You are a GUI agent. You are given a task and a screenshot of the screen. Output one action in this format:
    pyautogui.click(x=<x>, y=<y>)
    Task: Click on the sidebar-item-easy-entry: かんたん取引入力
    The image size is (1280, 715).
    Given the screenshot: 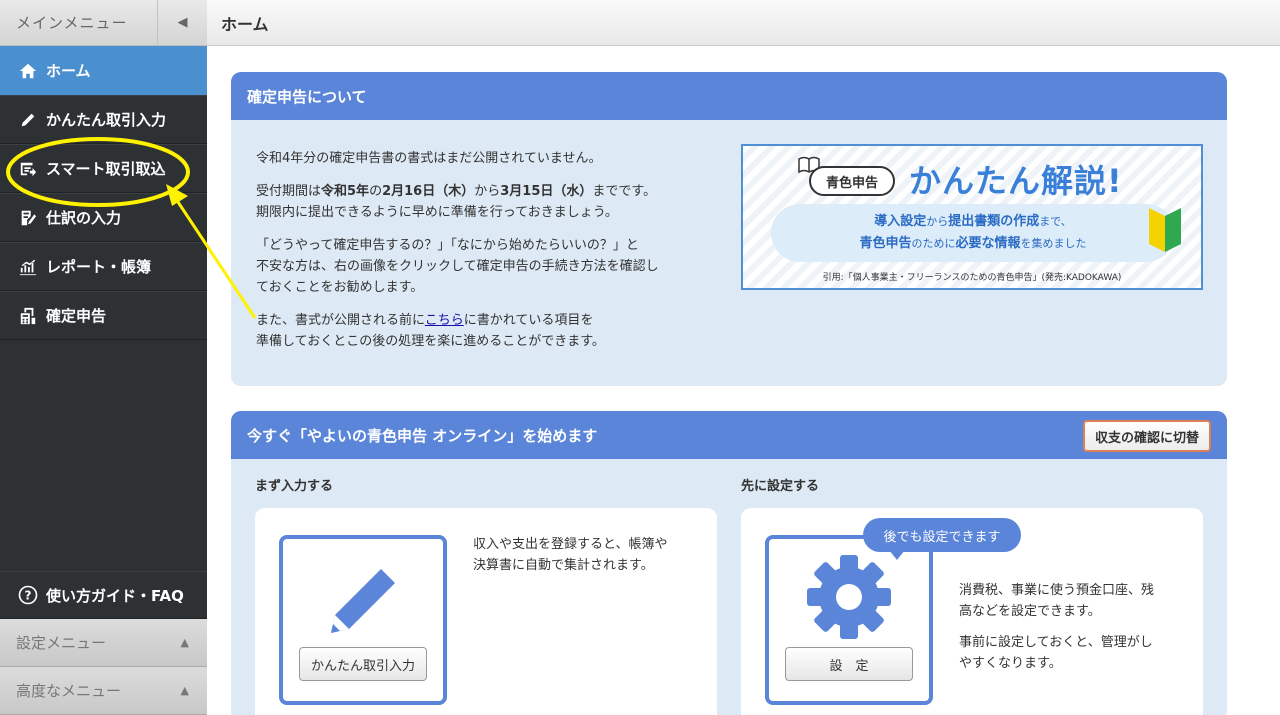 What is the action you would take?
    pyautogui.click(x=103, y=119)
    